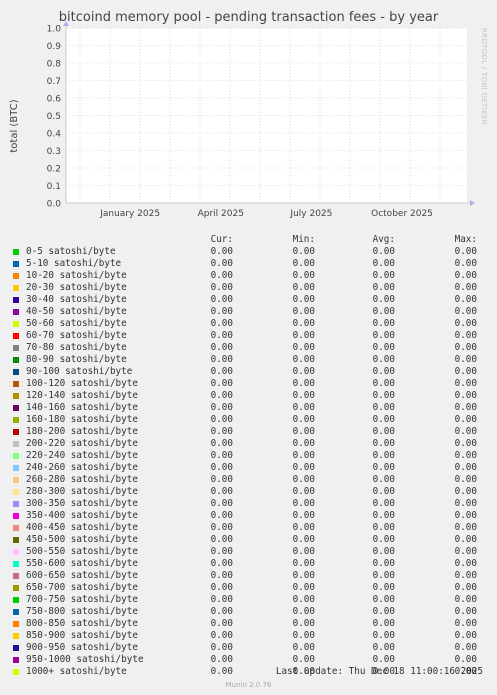 This screenshot has height=695, width=497. Describe the element at coordinates (71, 251) in the screenshot. I see `legend-series-name: 0-5 satoshi/byte` at that location.